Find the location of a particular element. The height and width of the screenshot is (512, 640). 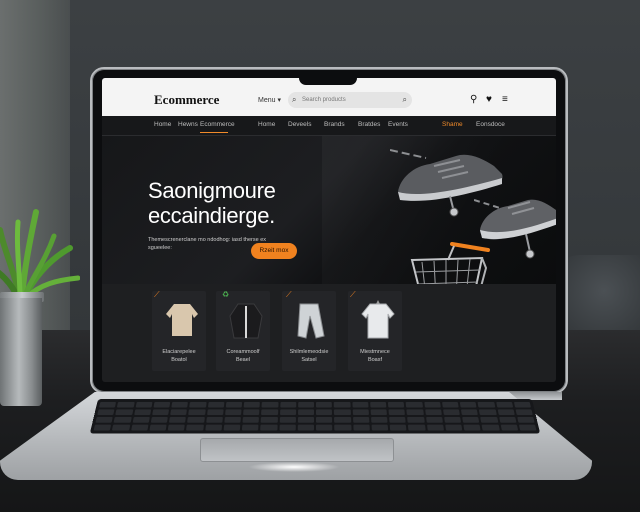

nav-item: Ecommerce is located at coordinates (217, 124).